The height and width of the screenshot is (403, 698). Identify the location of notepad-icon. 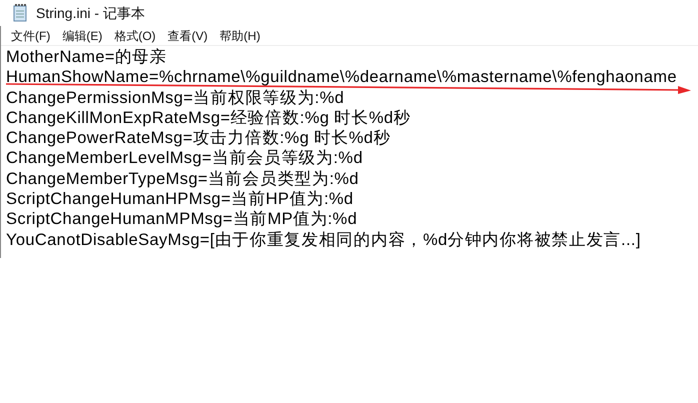
(20, 13).